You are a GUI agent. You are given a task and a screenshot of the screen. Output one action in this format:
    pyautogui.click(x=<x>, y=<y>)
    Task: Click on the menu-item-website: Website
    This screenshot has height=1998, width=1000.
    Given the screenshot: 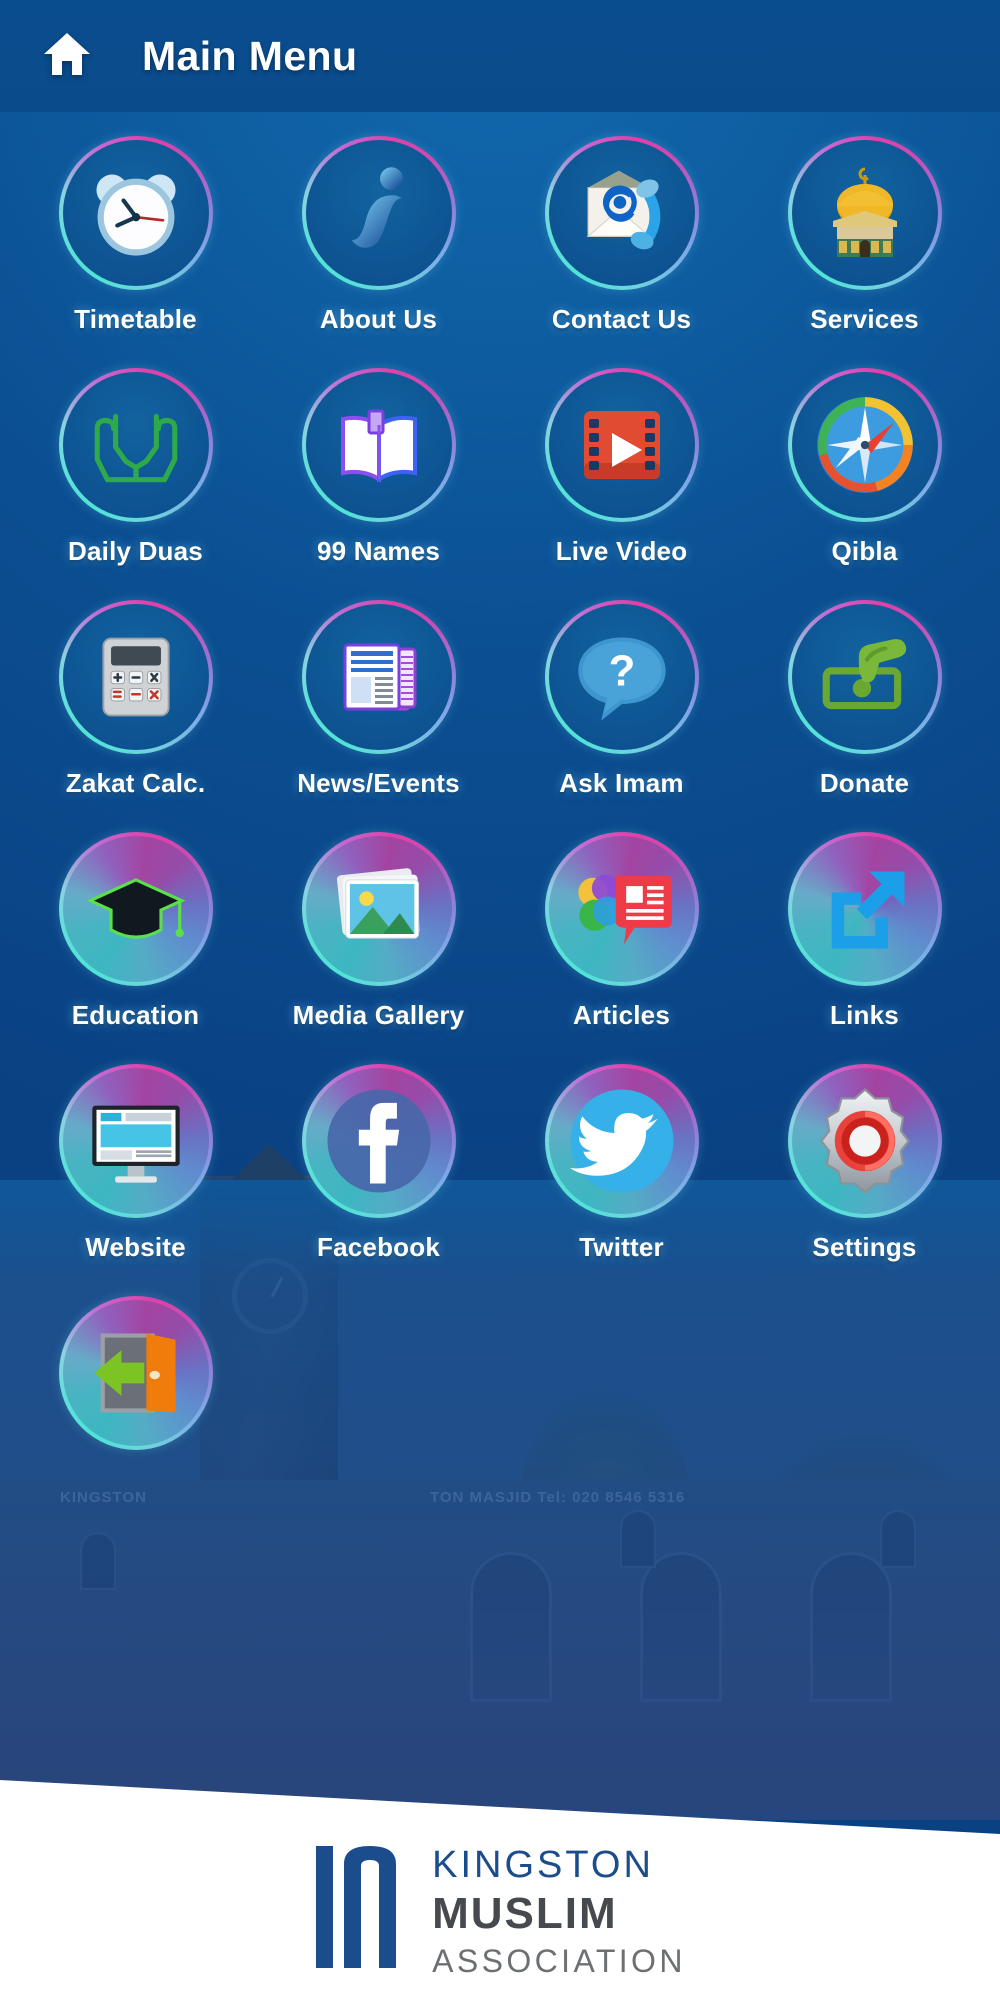 What is the action you would take?
    pyautogui.click(x=135, y=1164)
    